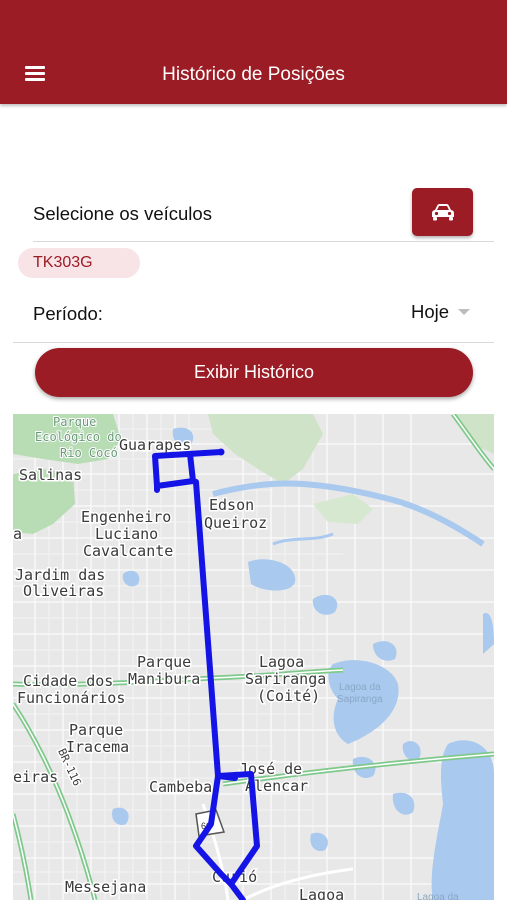 Image resolution: width=507 pixels, height=900 pixels. I want to click on select-vehicle-button, so click(442, 212).